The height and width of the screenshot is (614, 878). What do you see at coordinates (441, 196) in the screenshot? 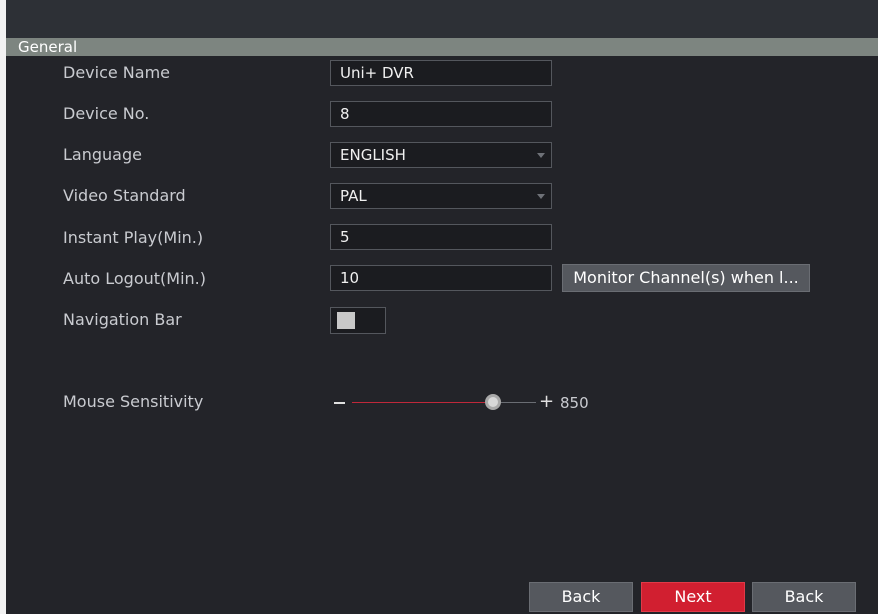
I see `video-standard-select: PAL` at bounding box center [441, 196].